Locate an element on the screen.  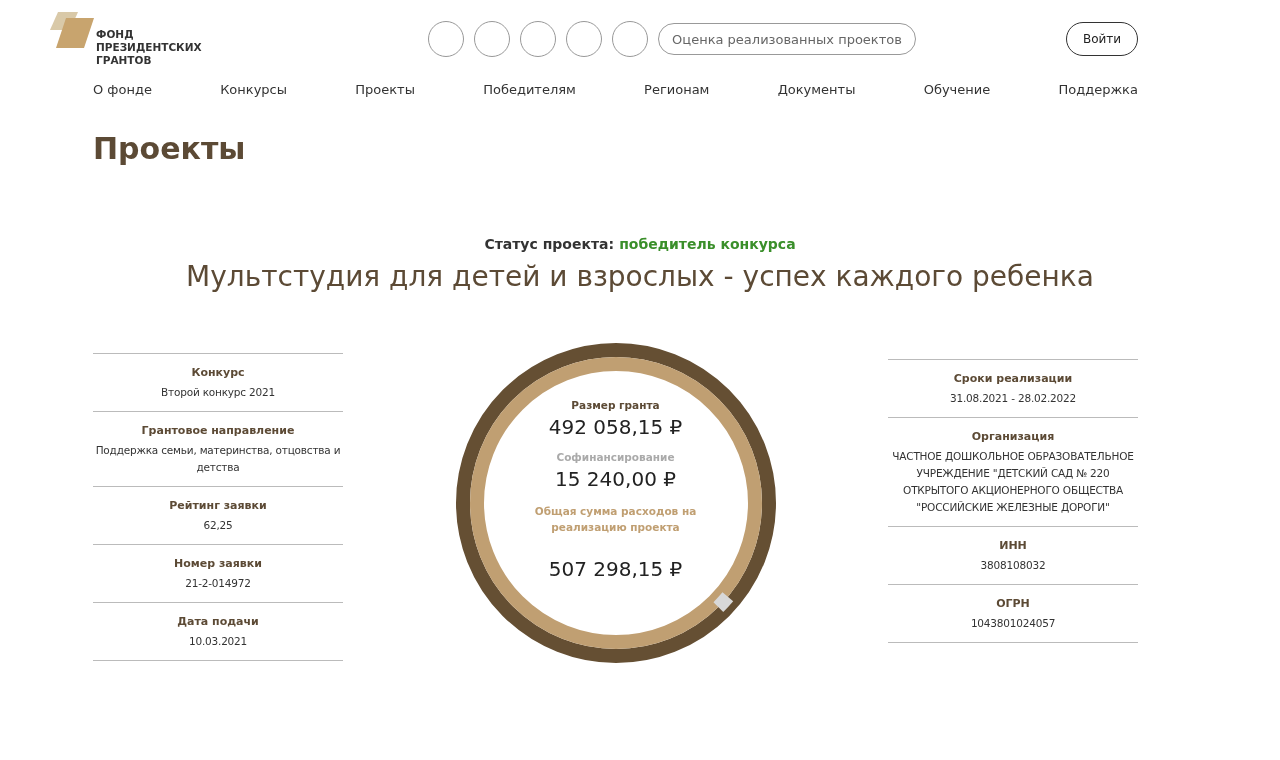
info-value: ЧАСТНОЕ ДОШКОЛЬНОЕ ОБРАЗОВАТЕЛЬНОЕ УЧРЕЖДЕНИЕ "ДЕТСКИЙ САД № 220 ОТКРЫТОГО АКЦИОНЕРНОГО ОБЩЕСТВА "РОССИЙСКИЕ ЖЕЛЕЗНЫЕ ДОРОГИ" is located at coordinates (1013, 482).